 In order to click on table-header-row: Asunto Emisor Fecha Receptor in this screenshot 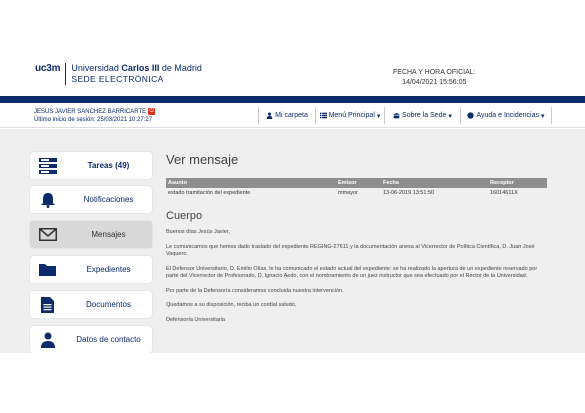, I will do `click(356, 183)`.